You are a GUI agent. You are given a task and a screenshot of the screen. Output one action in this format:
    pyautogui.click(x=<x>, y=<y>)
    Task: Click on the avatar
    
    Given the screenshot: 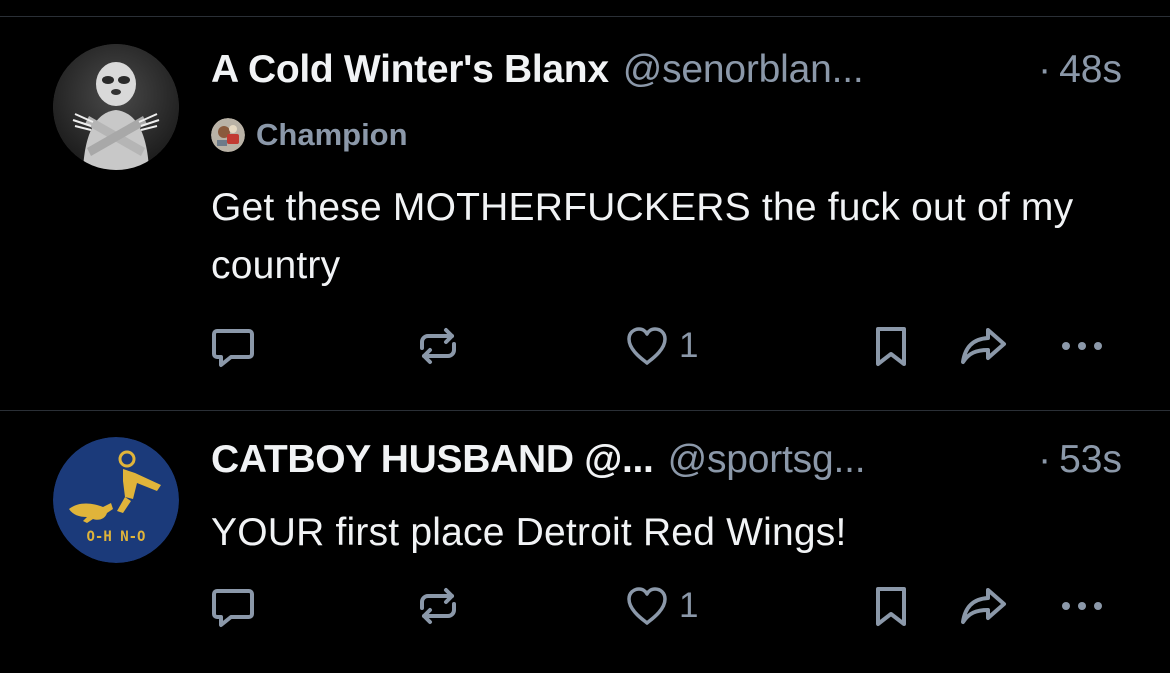 What is the action you would take?
    pyautogui.click(x=116, y=107)
    